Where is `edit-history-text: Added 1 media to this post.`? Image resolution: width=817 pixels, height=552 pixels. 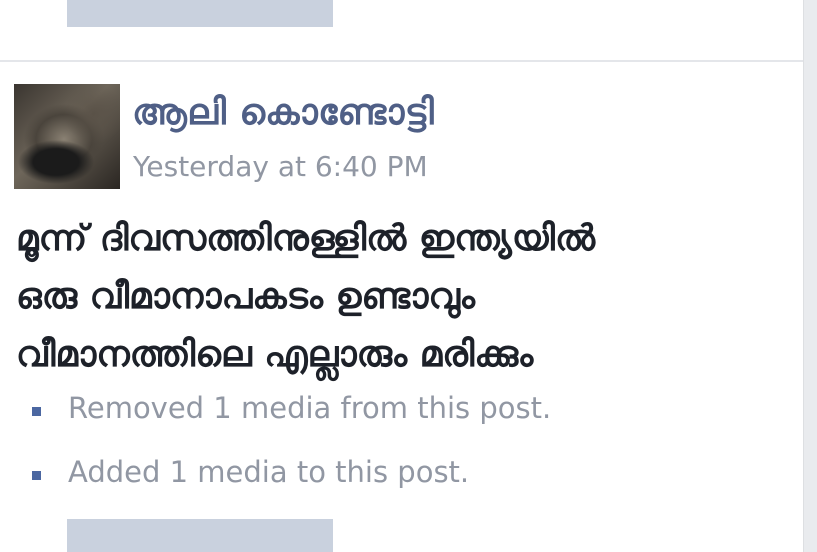 edit-history-text: Added 1 media to this post. is located at coordinates (269, 472).